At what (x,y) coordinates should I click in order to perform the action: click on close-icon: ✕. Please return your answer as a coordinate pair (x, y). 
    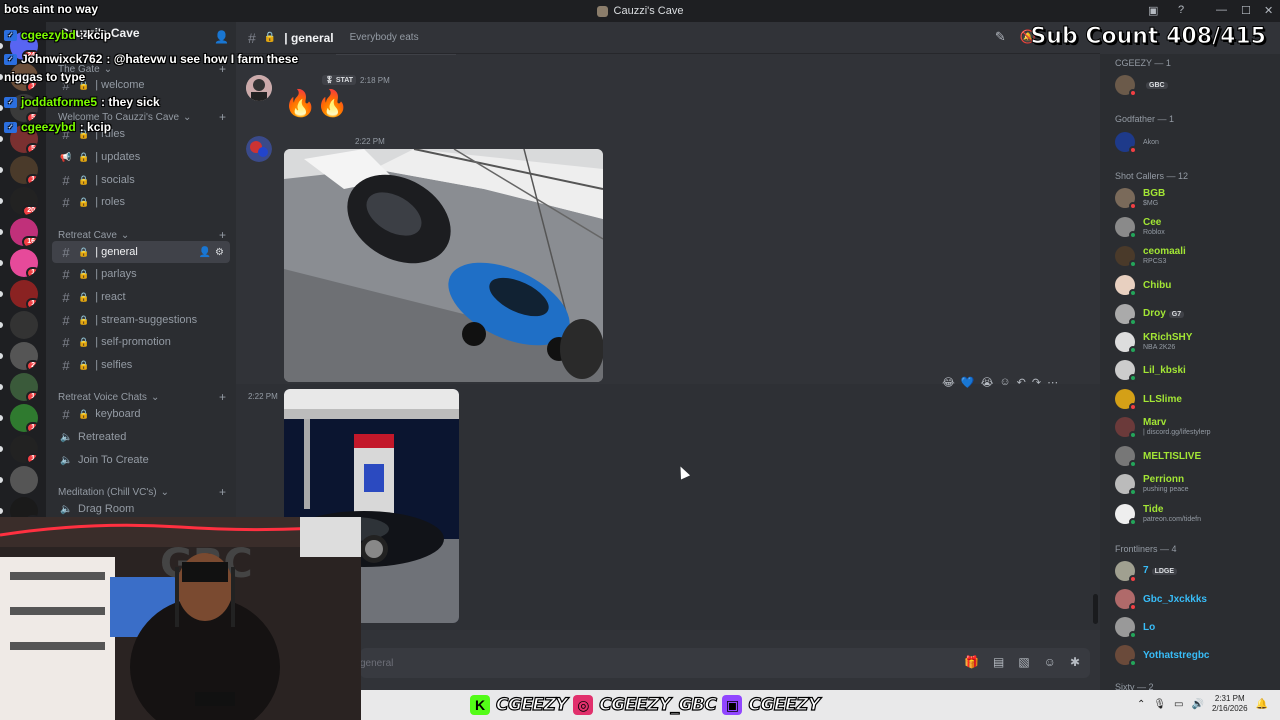
    Looking at the image, I should click on (1268, 10).